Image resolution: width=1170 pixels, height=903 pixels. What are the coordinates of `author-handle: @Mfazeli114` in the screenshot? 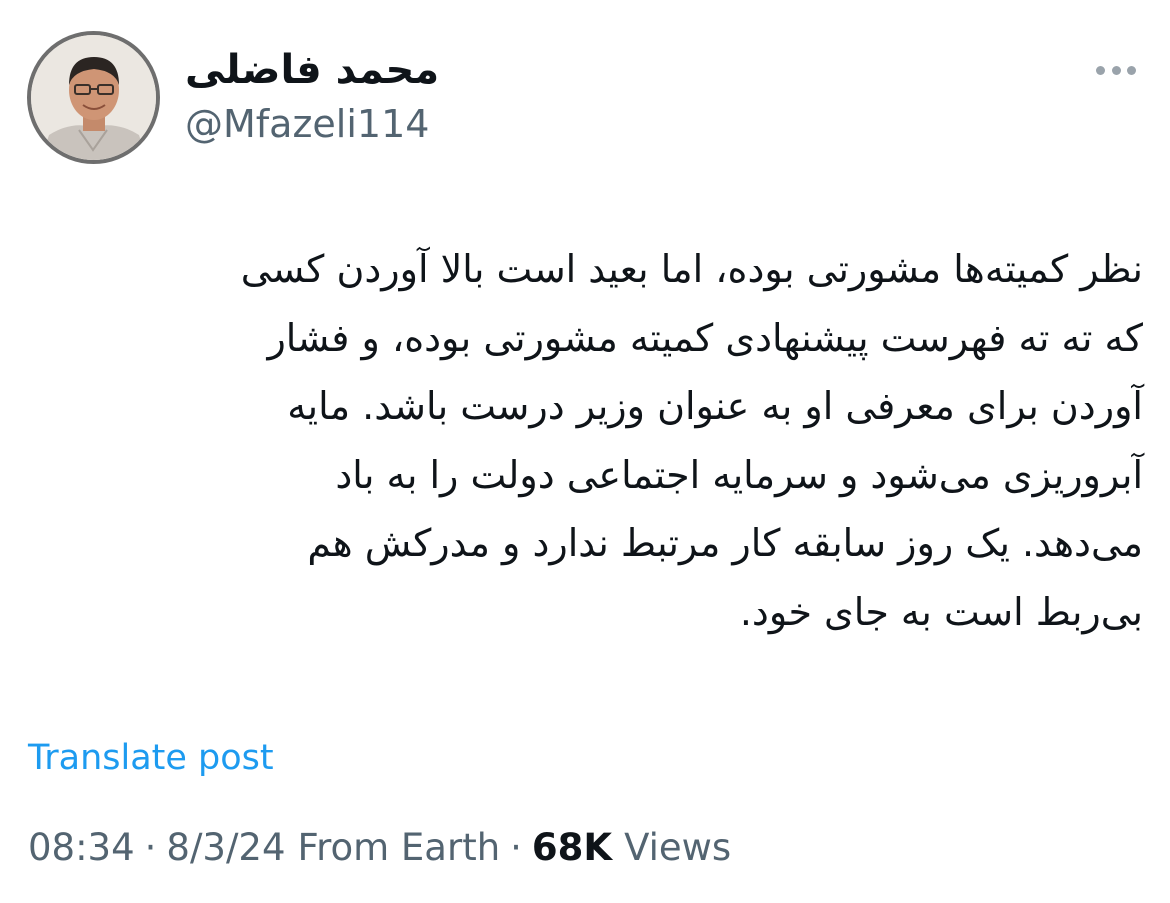 It's located at (307, 124).